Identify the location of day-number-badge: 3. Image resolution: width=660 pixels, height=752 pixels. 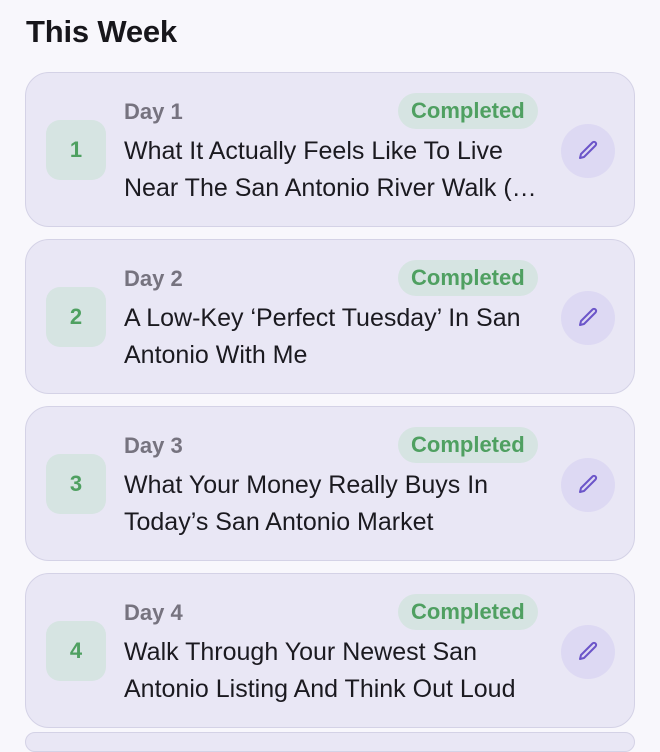
(76, 484).